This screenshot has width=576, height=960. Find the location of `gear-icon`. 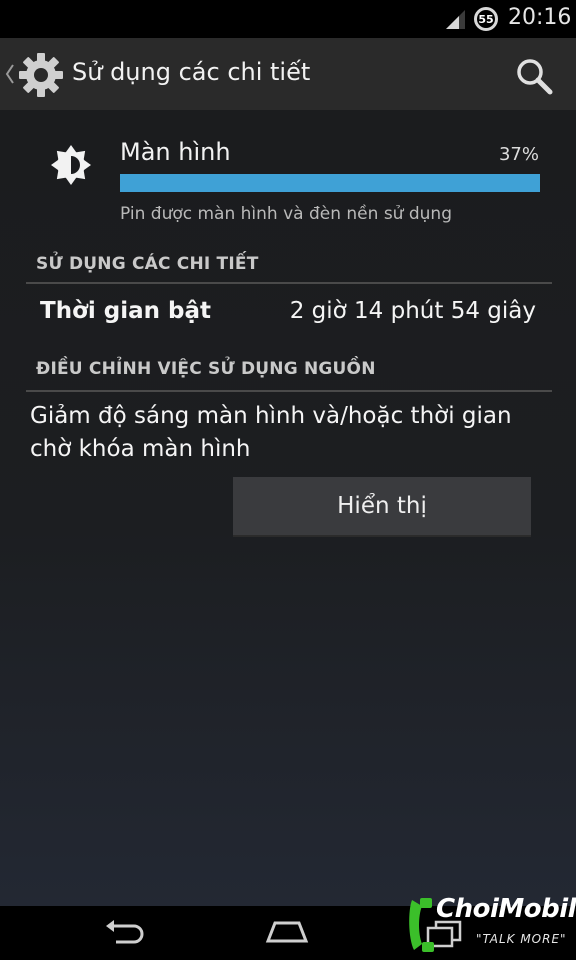

gear-icon is located at coordinates (41, 75).